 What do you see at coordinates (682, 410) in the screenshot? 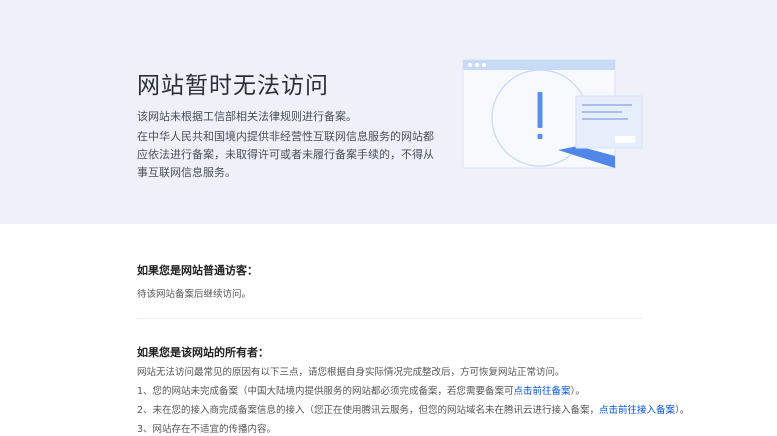
I see `item-2-suffix: ）。` at bounding box center [682, 410].